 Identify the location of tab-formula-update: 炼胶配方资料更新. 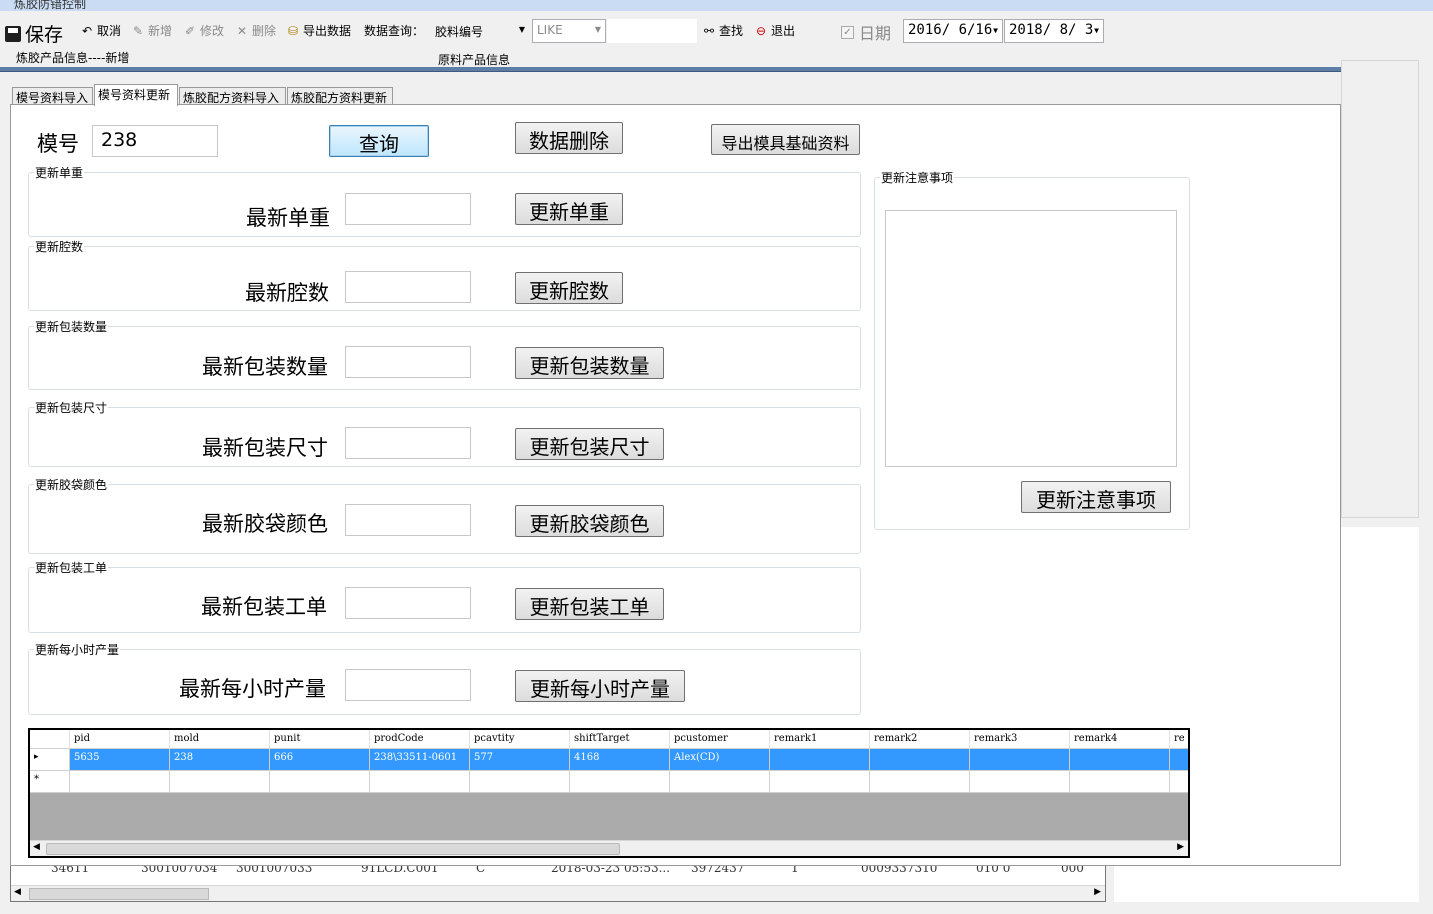
(340, 96).